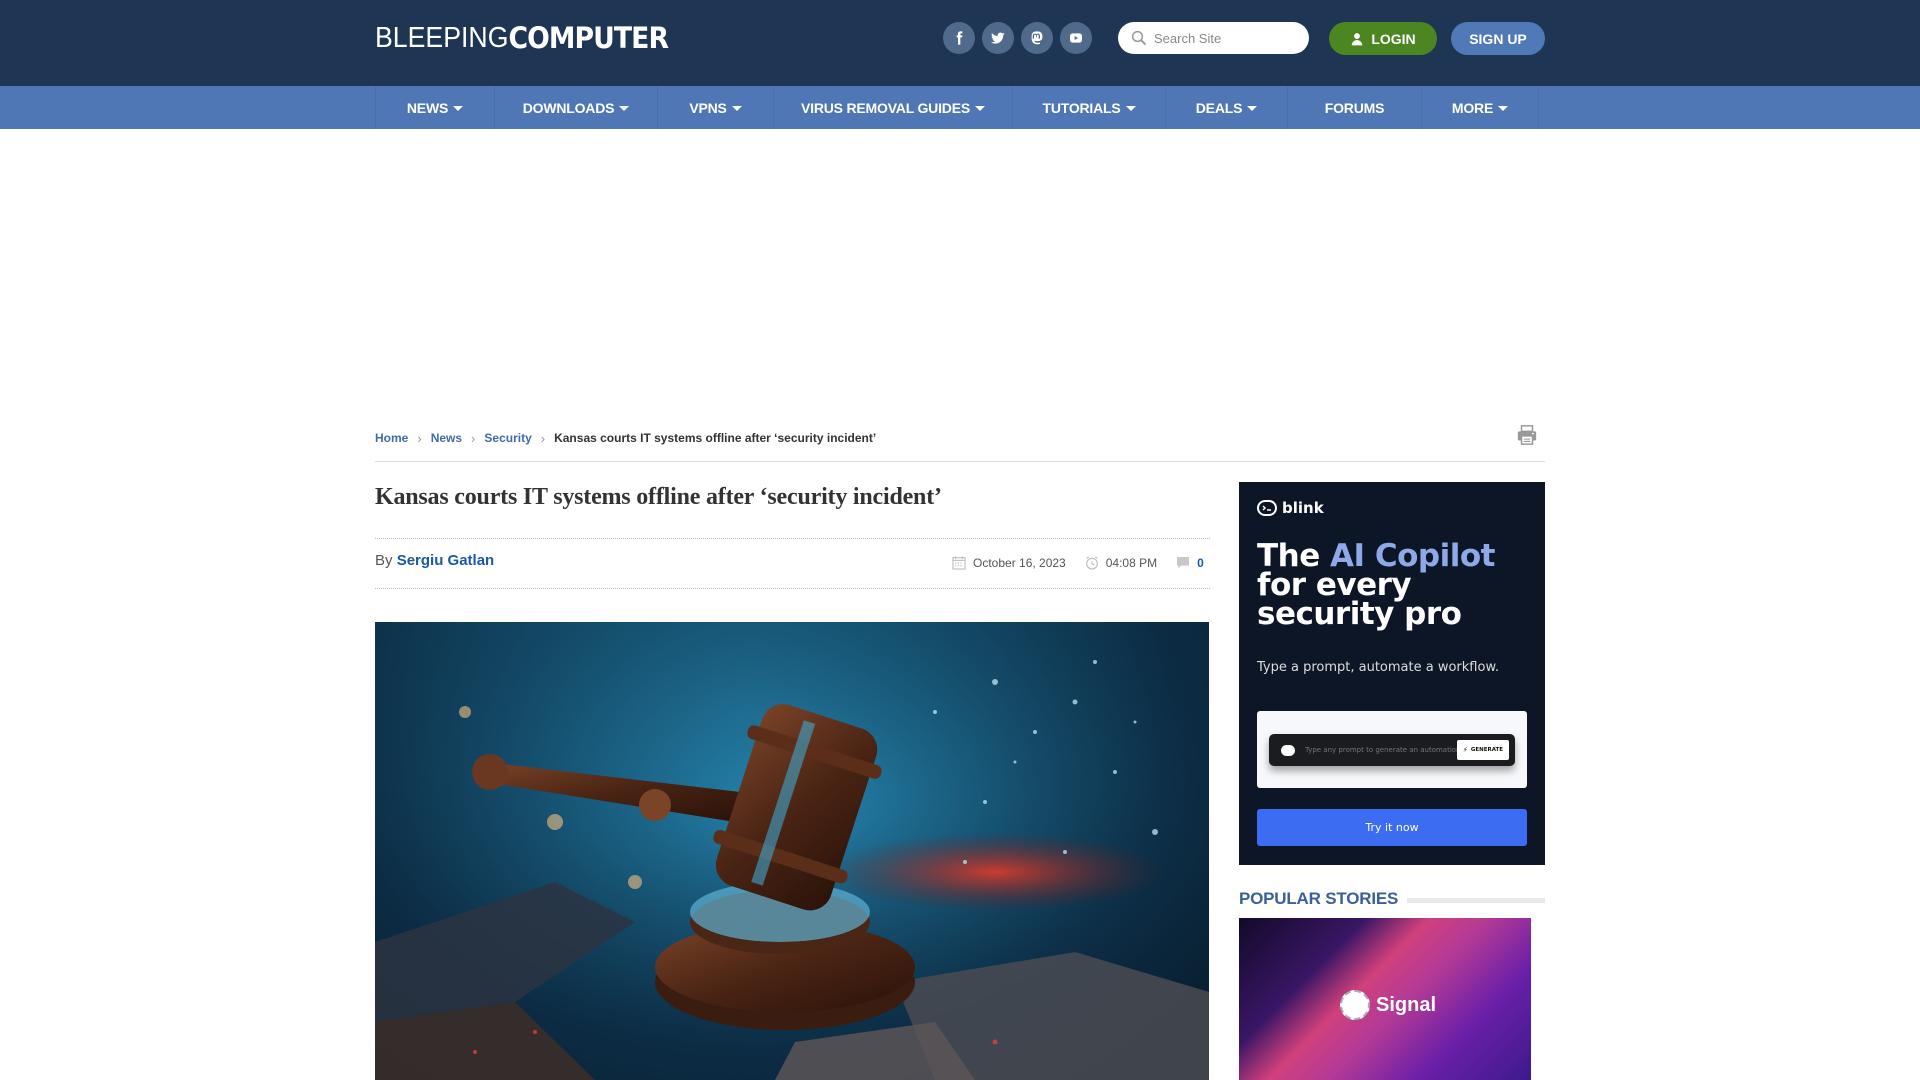 This screenshot has width=1920, height=1080. What do you see at coordinates (792, 588) in the screenshot?
I see `meta-divider` at bounding box center [792, 588].